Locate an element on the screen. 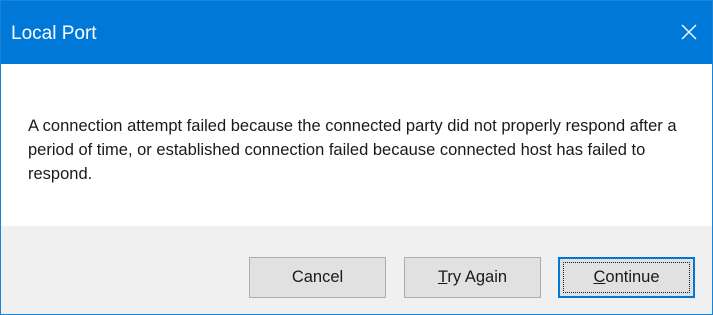 The width and height of the screenshot is (713, 315). continue-button: Continue is located at coordinates (626, 277).